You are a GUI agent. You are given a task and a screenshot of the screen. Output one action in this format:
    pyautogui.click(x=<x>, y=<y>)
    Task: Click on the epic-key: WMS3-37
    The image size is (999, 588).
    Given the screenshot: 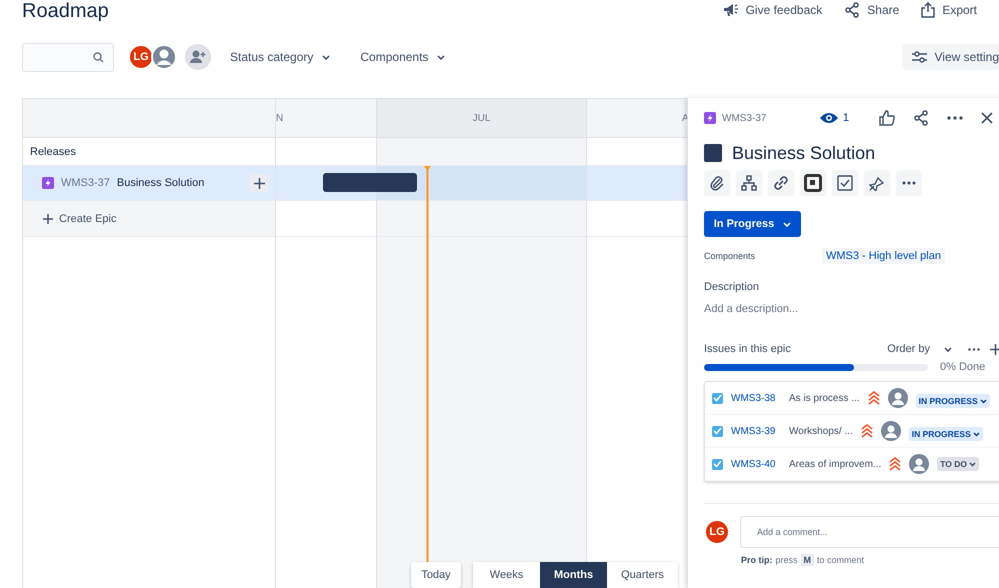 What is the action you would take?
    pyautogui.click(x=85, y=183)
    